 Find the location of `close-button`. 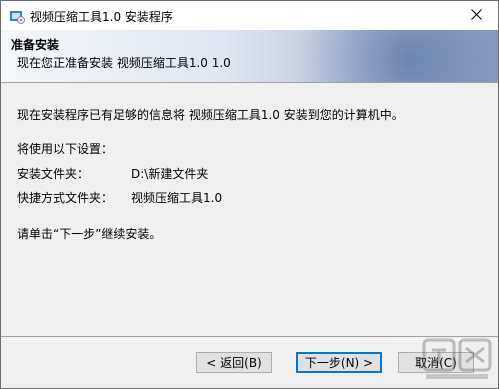

close-button is located at coordinates (476, 15).